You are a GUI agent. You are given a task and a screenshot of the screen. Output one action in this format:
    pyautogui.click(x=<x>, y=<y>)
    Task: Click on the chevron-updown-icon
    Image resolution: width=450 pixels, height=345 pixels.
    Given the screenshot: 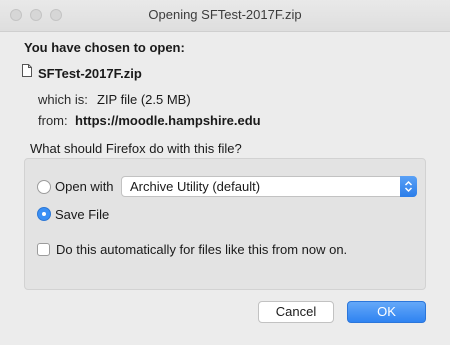 What is the action you would take?
    pyautogui.click(x=408, y=186)
    